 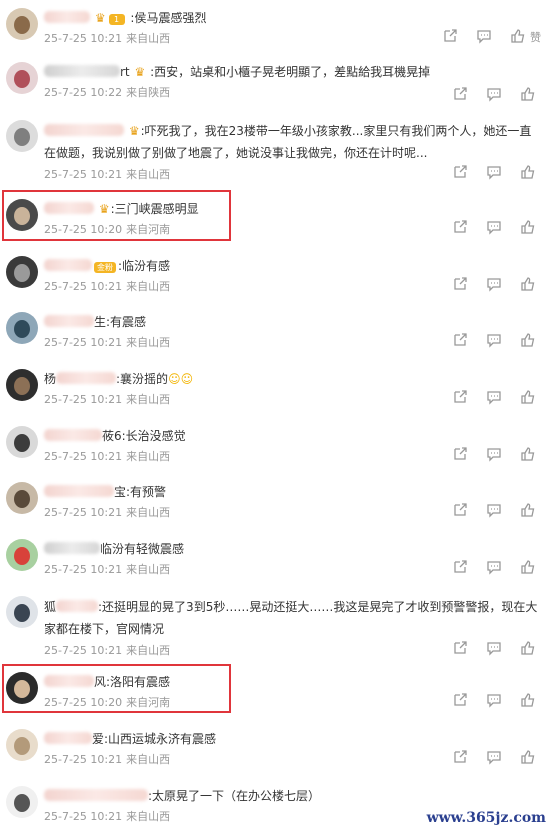 I want to click on vip-badge: 金粉, so click(x=105, y=267).